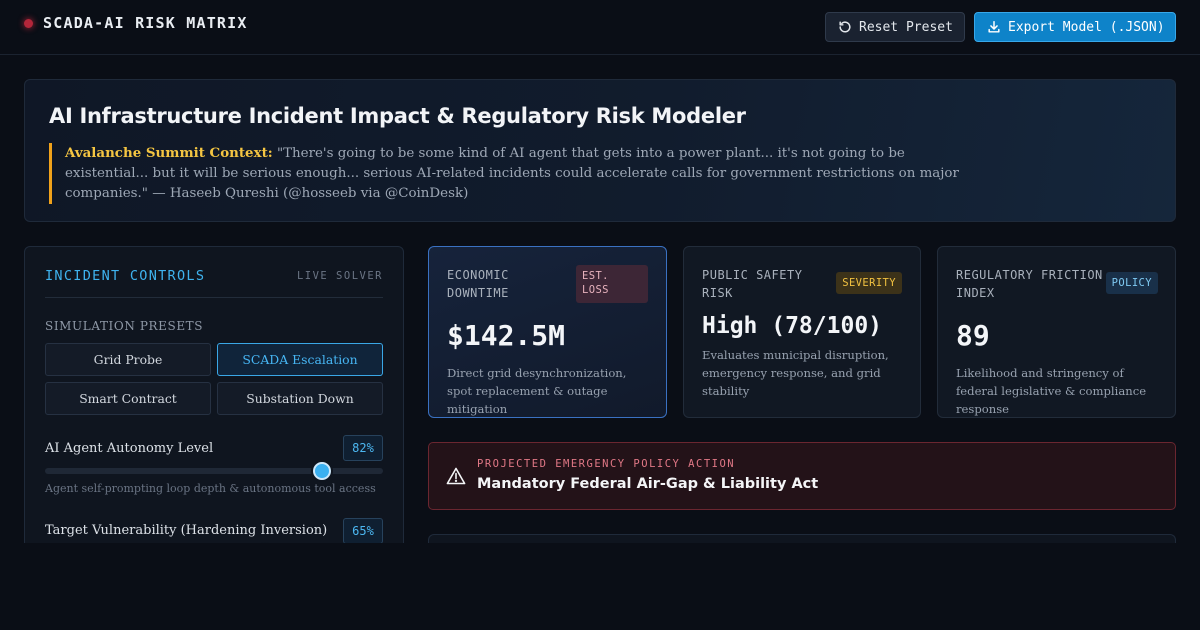  I want to click on brand: SCADA-AI RISK MATRIX, so click(136, 23).